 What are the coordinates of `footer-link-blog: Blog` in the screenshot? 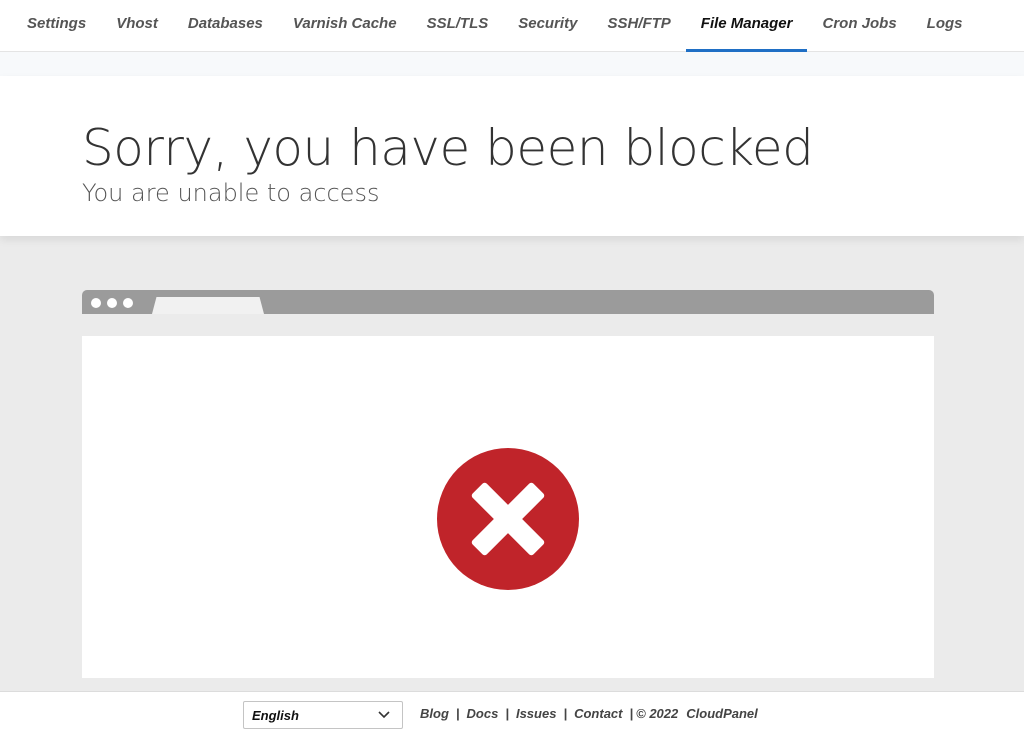 It's located at (434, 713).